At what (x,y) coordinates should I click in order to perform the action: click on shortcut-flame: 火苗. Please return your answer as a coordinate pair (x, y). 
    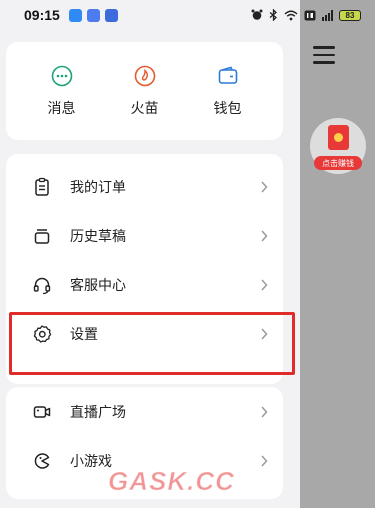
    Looking at the image, I should click on (145, 91).